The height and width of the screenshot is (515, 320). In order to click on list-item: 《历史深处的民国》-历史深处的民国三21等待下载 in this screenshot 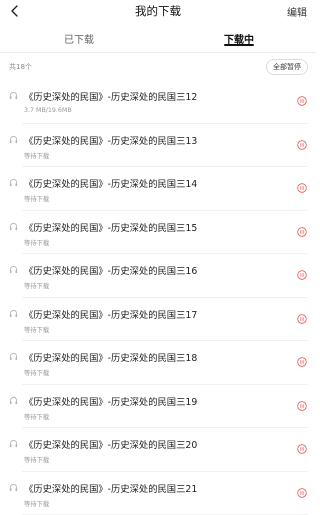, I will do `click(158, 493)`.